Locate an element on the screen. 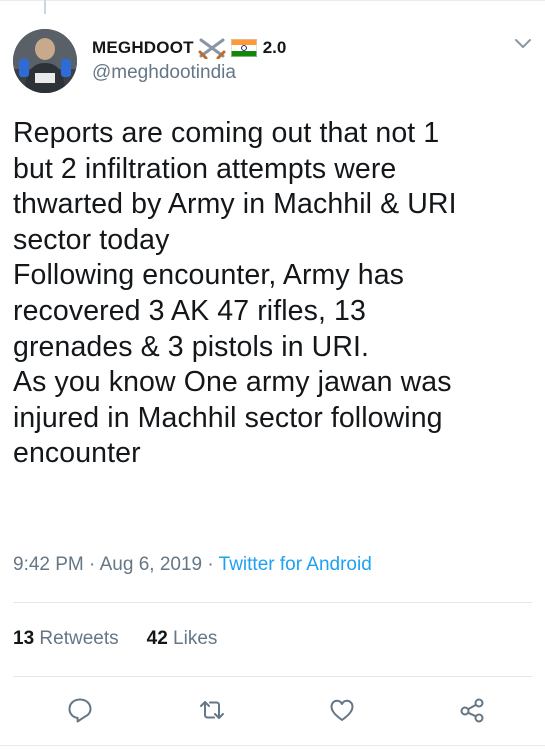 Image resolution: width=545 pixels, height=750 pixels. author-handle: @meghdootindia is located at coordinates (164, 73).